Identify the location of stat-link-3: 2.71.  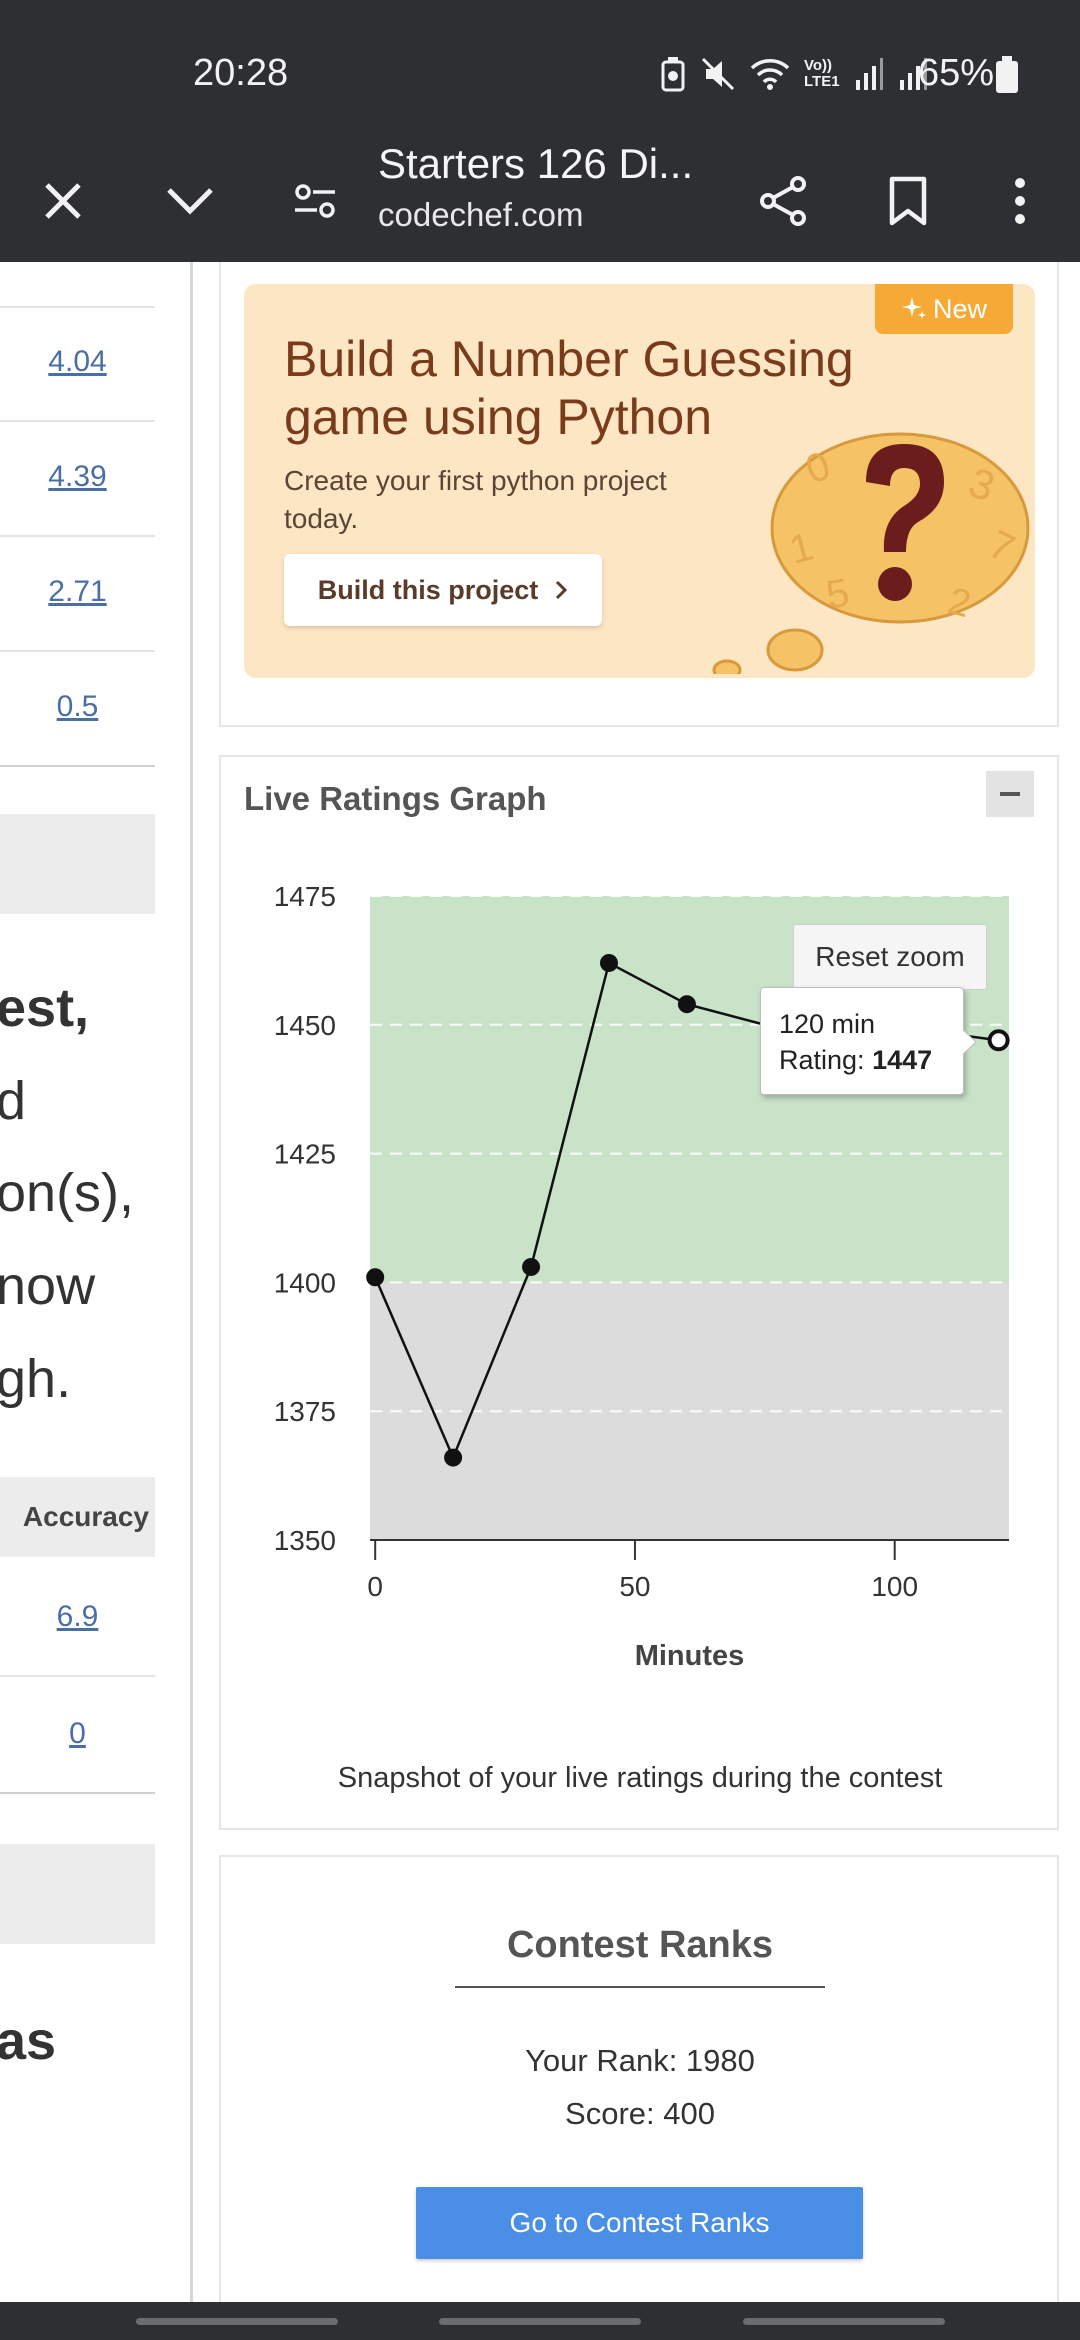
(77, 592).